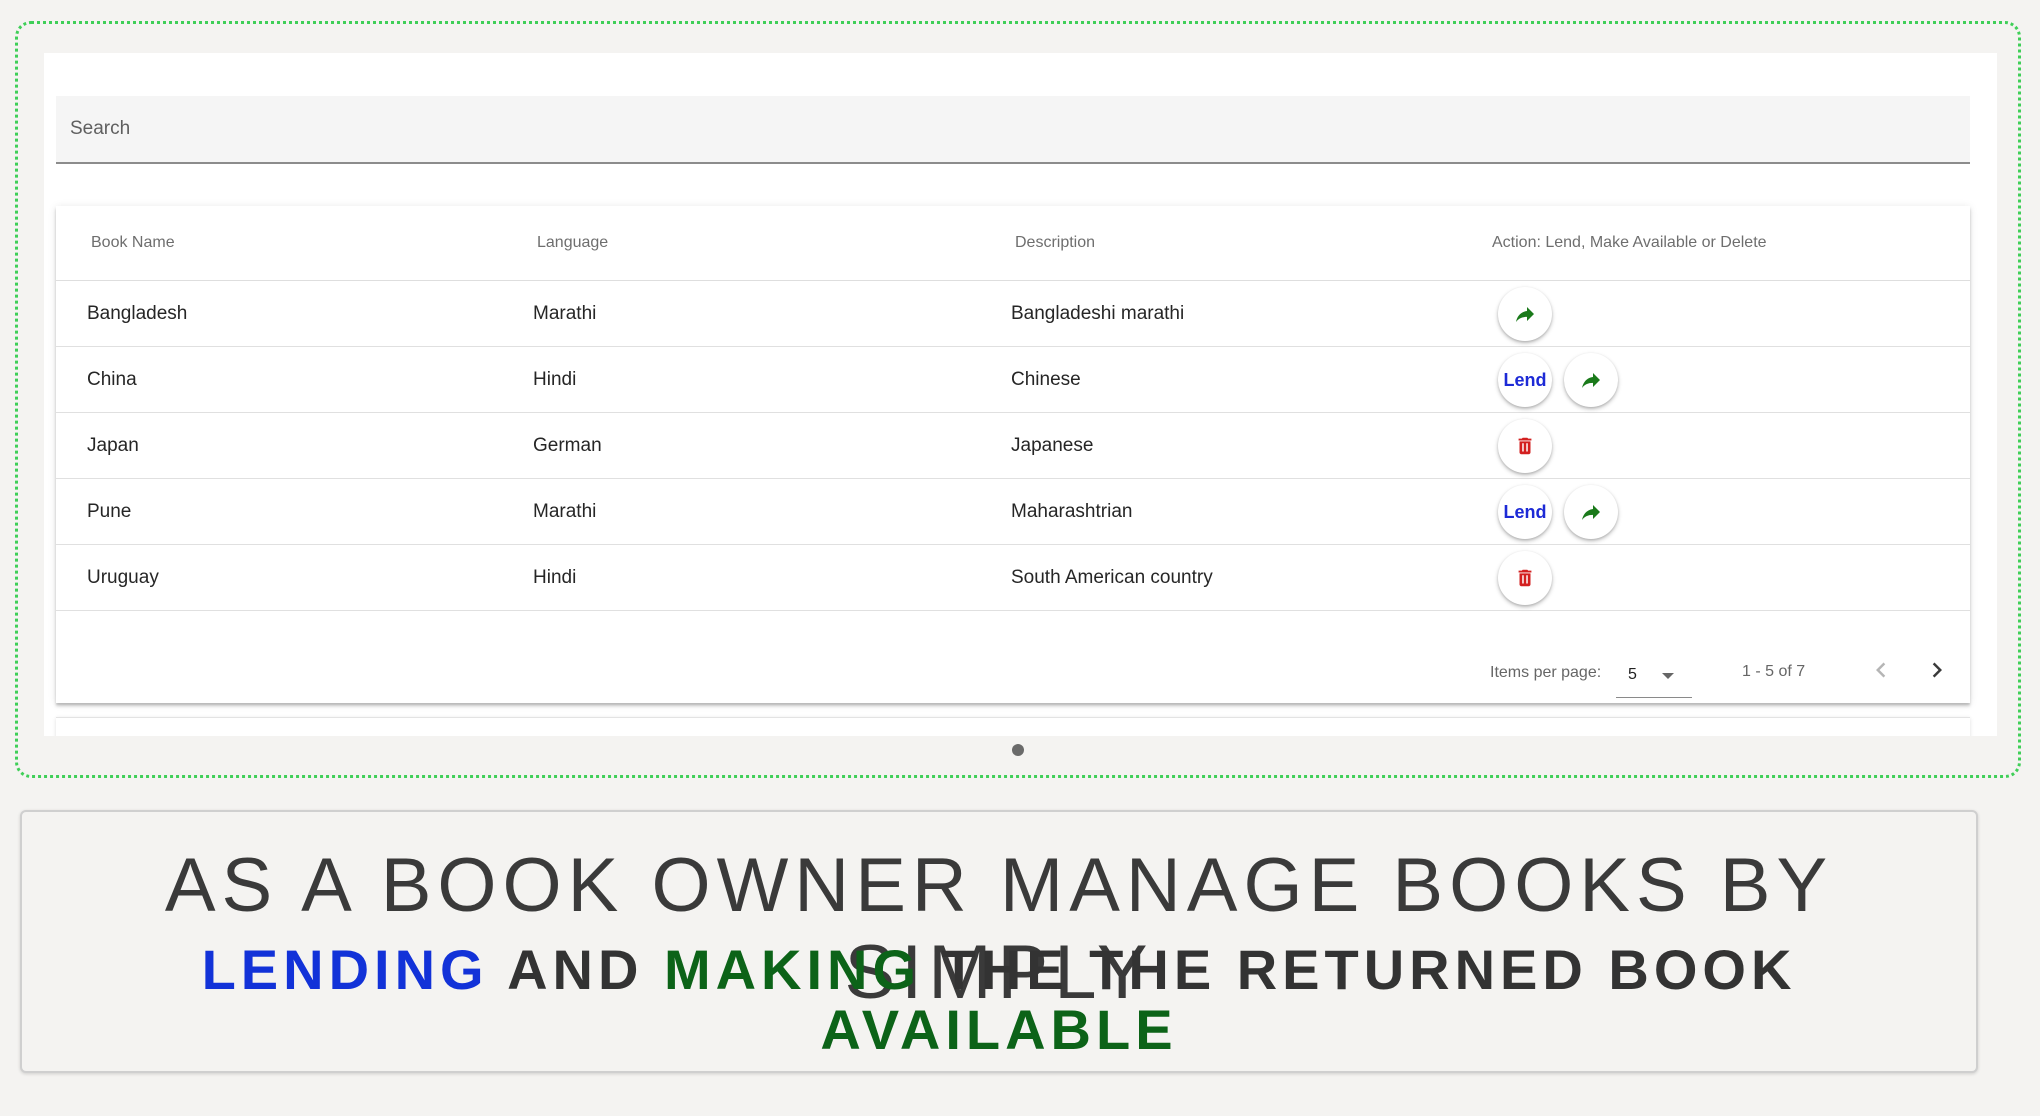 The width and height of the screenshot is (2040, 1116). Describe the element at coordinates (1046, 379) in the screenshot. I see `description-cell: Chinese` at that location.